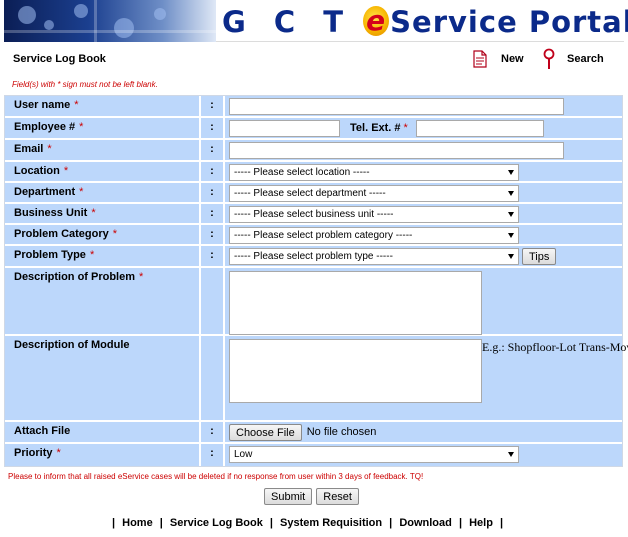  Describe the element at coordinates (425, 523) in the screenshot. I see `nav-download-link: Download` at that location.